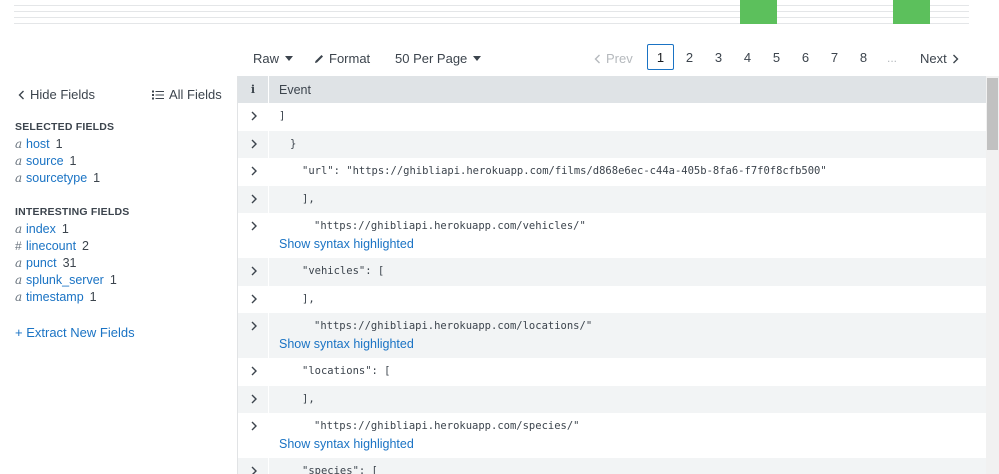 This screenshot has width=999, height=474. I want to click on event-row: "vehicles": [, so click(612, 272).